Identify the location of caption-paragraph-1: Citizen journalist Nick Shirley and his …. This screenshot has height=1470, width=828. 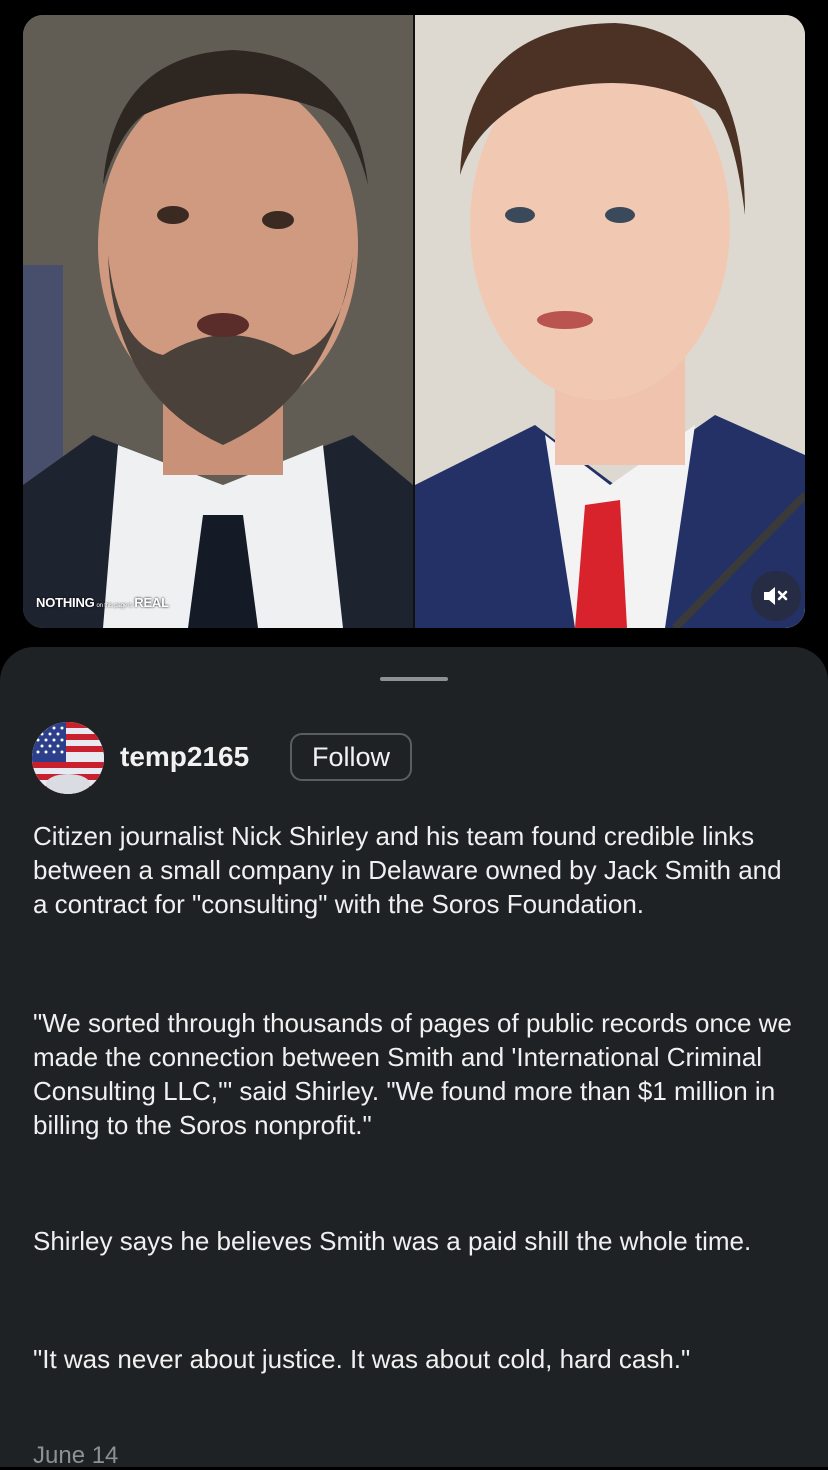
(407, 870).